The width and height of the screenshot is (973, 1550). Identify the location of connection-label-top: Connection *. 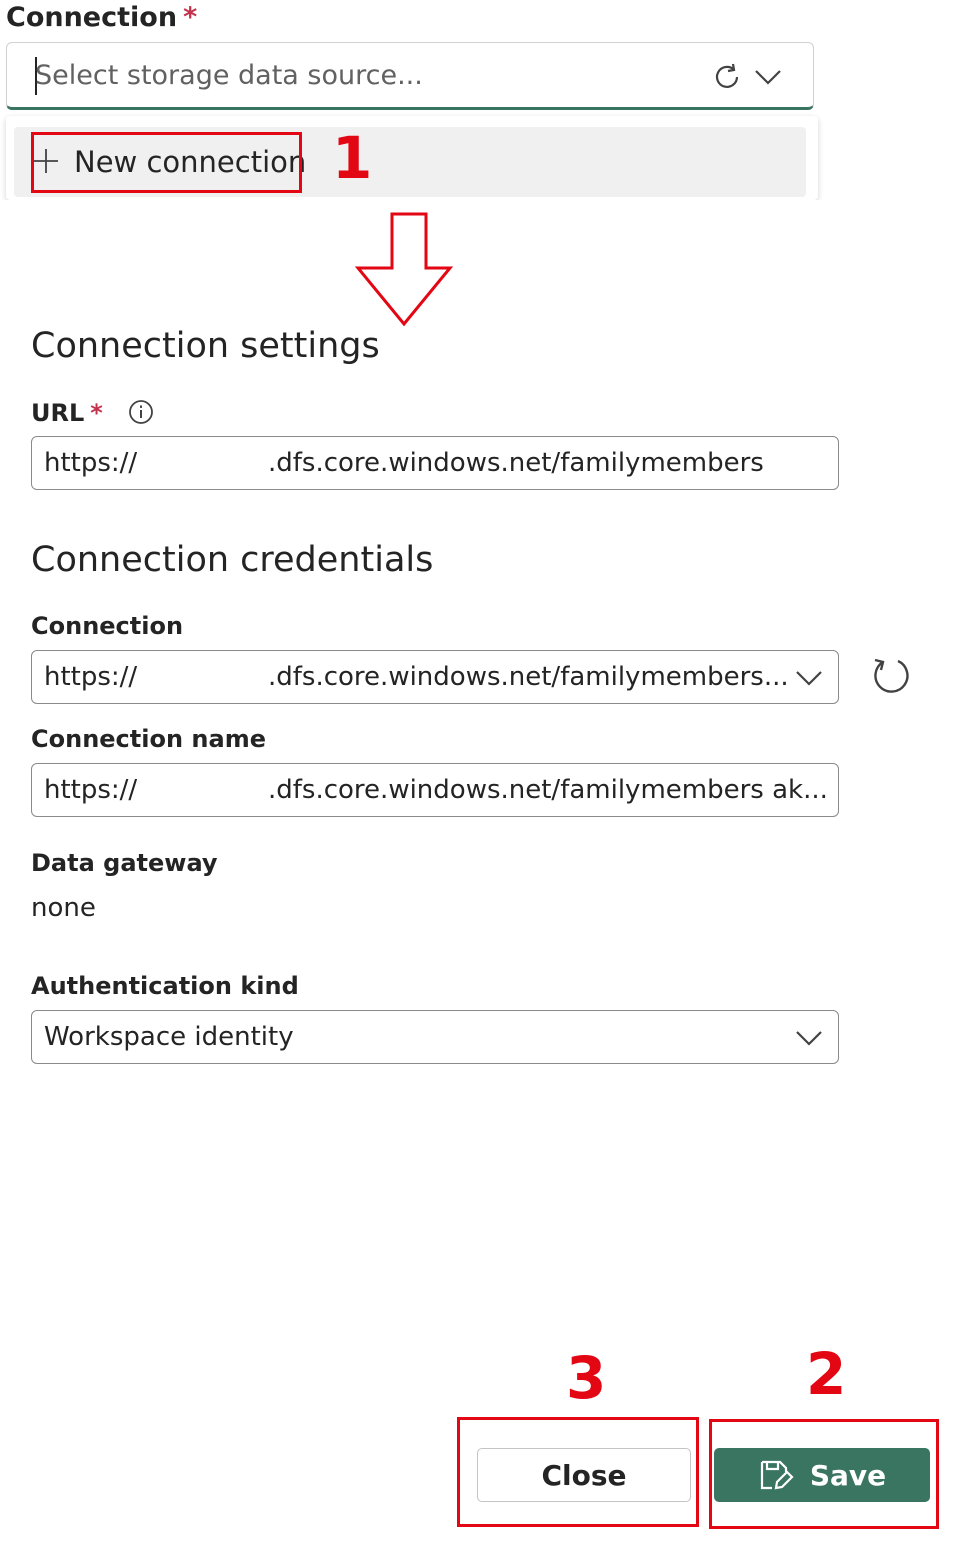
(101, 17).